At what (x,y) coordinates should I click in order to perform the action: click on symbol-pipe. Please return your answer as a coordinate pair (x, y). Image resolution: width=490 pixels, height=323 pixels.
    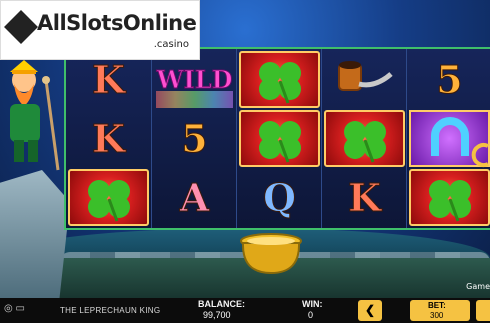
    Looking at the image, I should click on (364, 79).